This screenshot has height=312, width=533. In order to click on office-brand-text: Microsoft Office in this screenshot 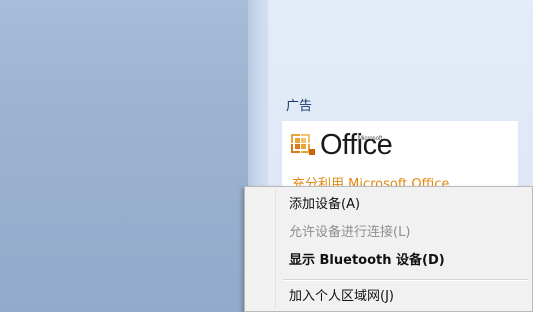, I will do `click(356, 145)`.